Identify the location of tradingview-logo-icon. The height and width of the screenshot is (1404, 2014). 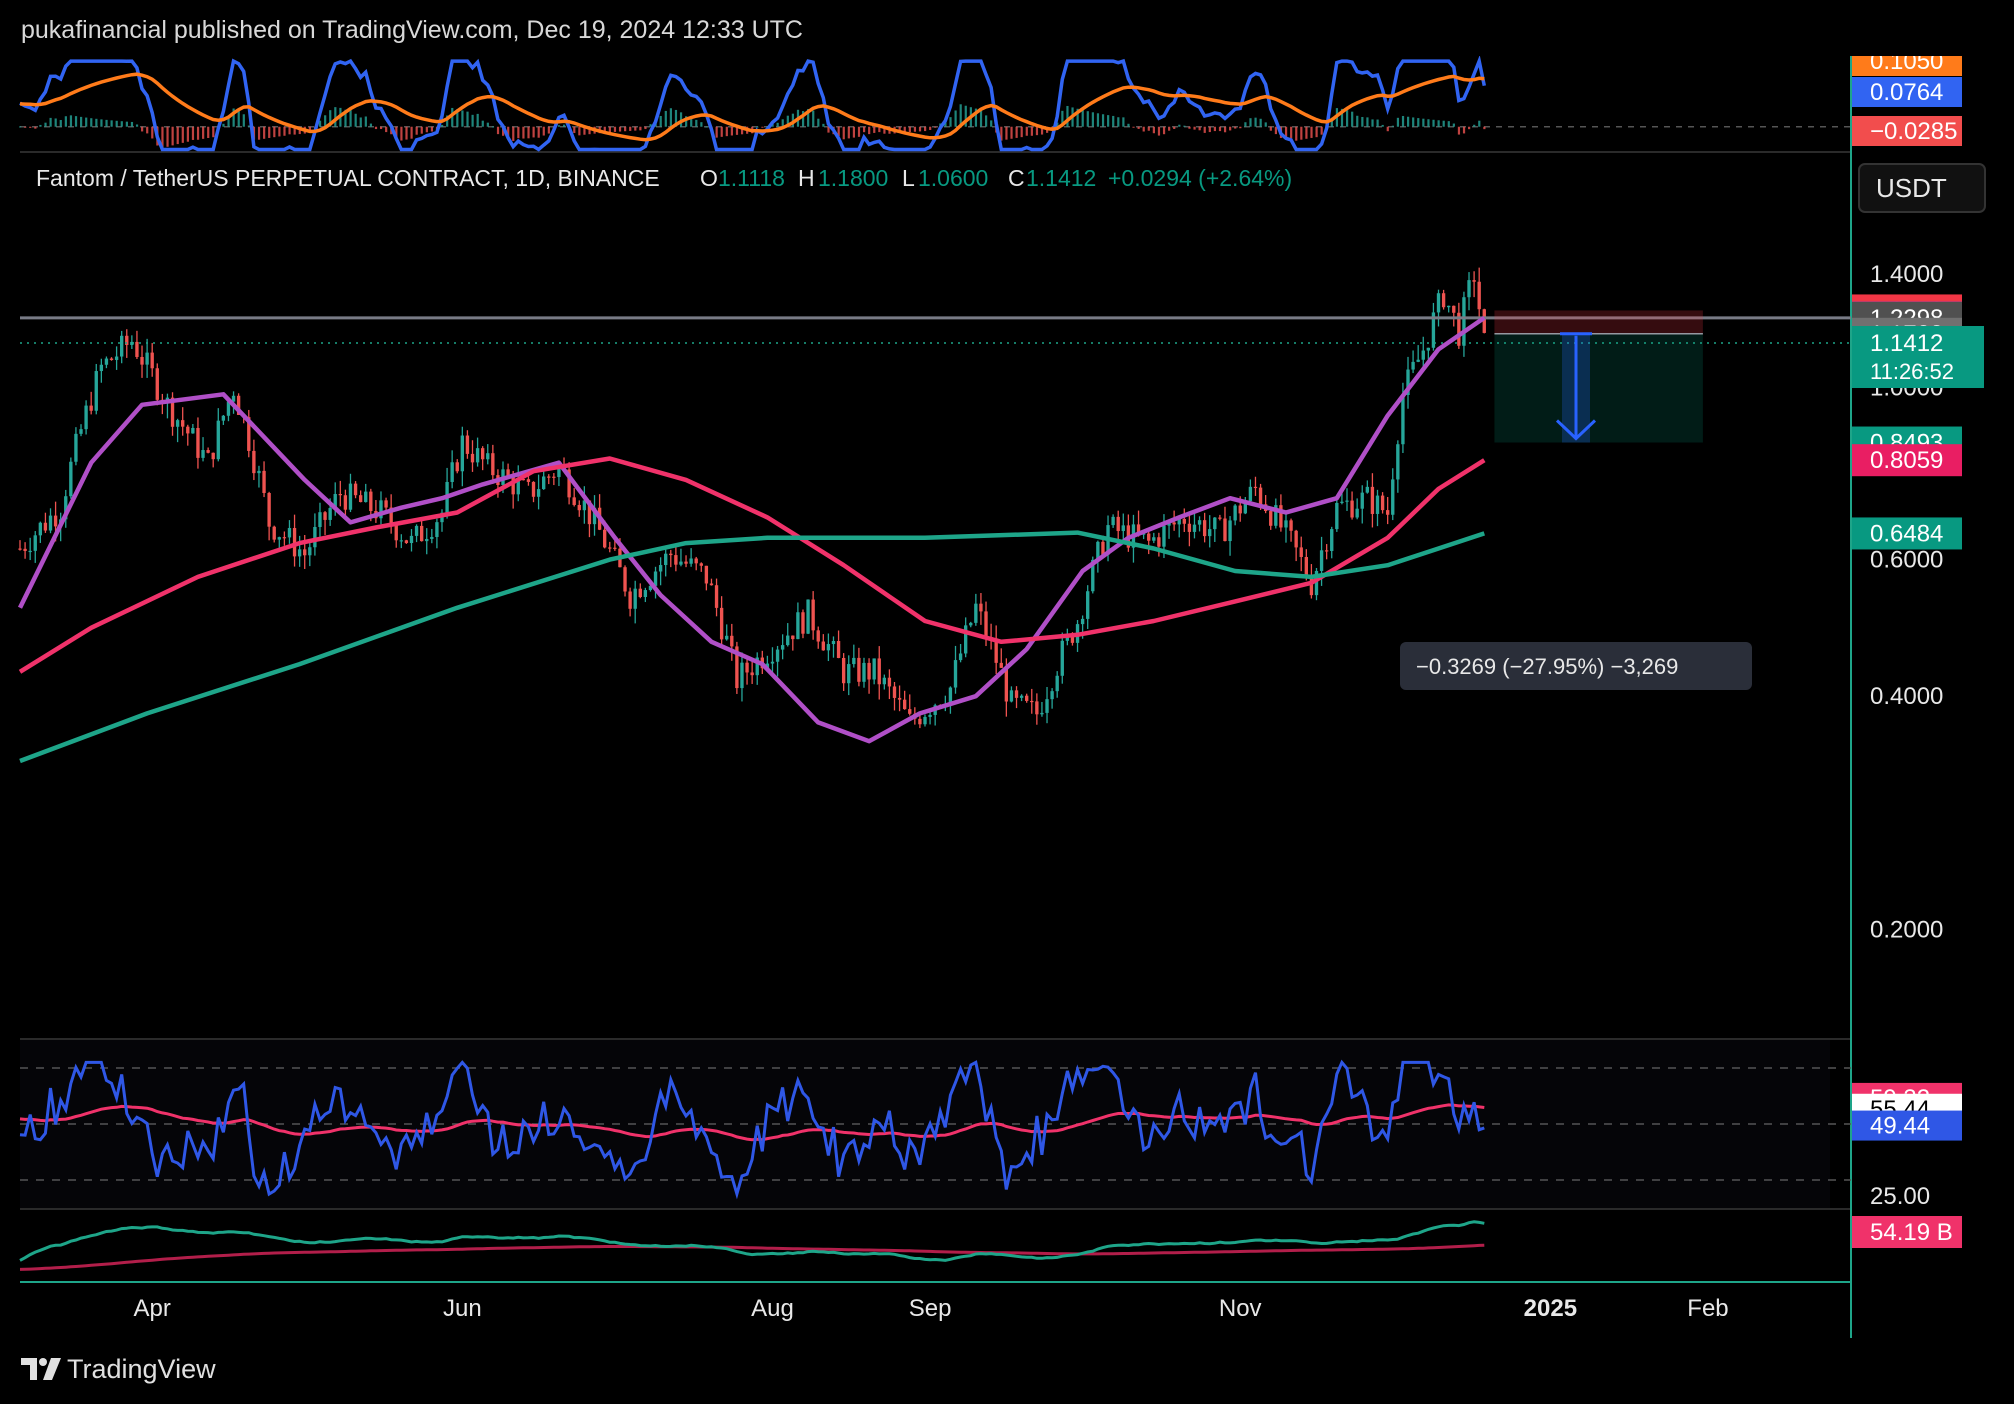
(42, 1369).